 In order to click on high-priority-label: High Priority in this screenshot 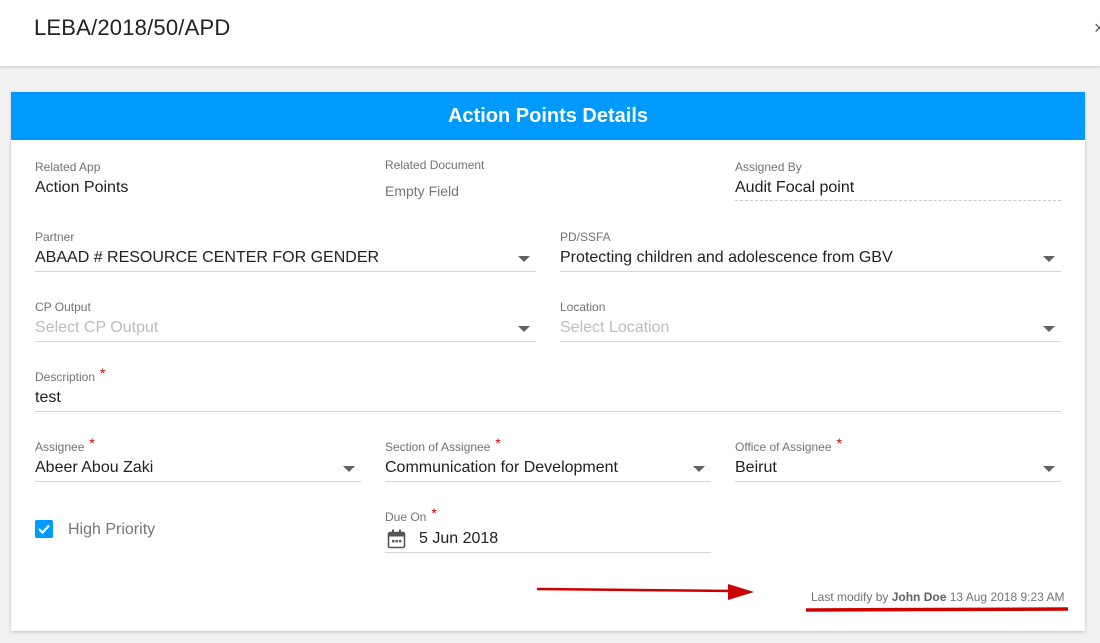, I will do `click(111, 530)`.